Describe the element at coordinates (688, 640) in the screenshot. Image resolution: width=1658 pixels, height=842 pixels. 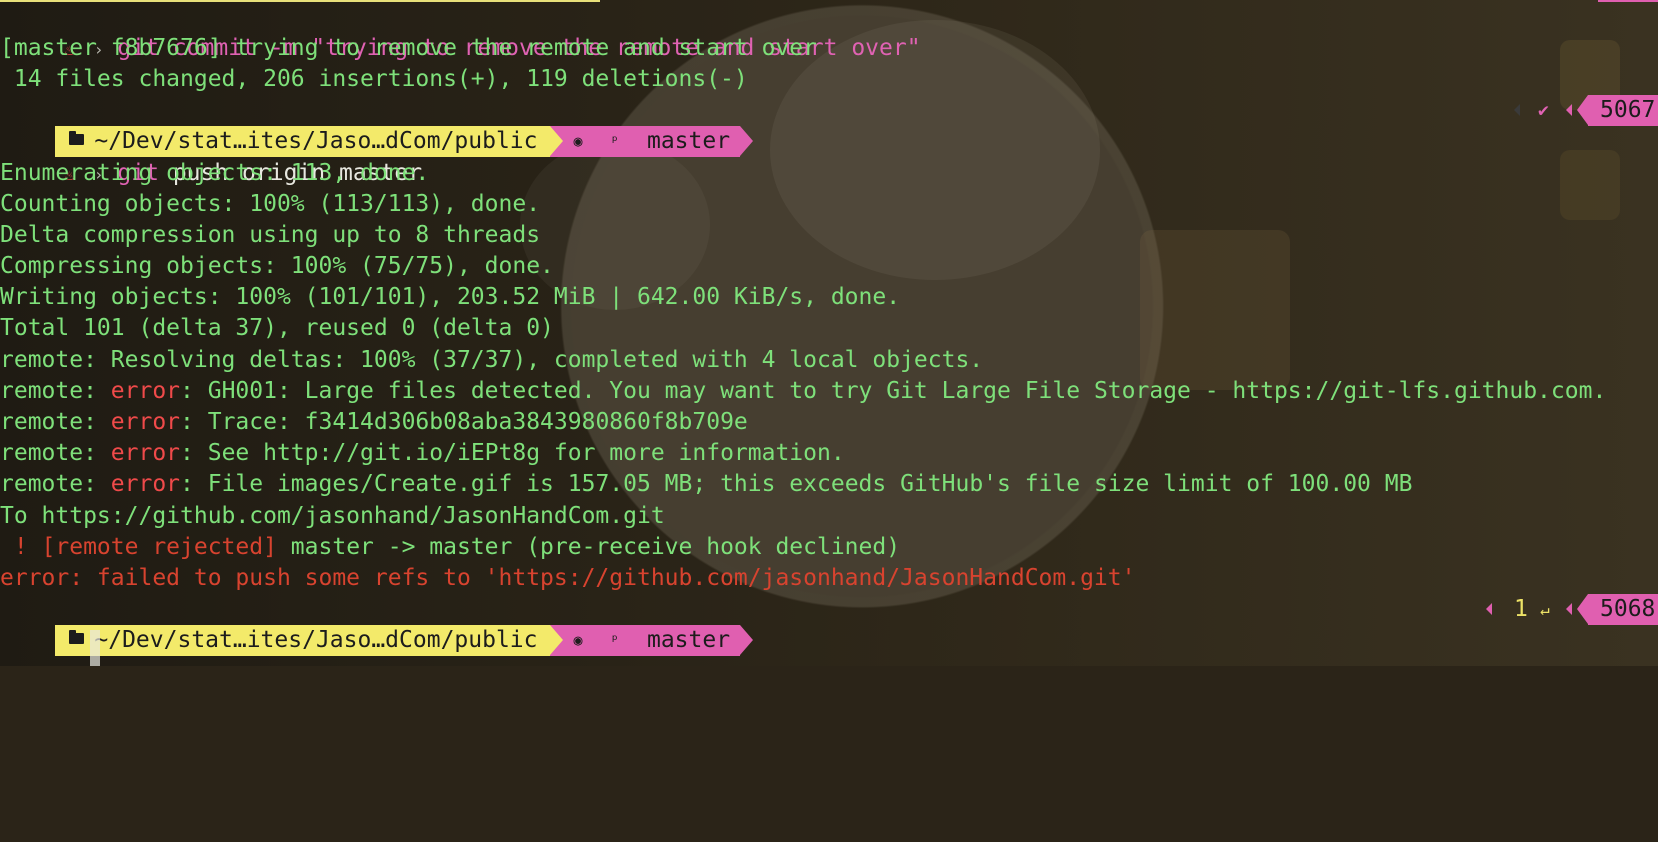
I see `prompt-branch: master` at that location.